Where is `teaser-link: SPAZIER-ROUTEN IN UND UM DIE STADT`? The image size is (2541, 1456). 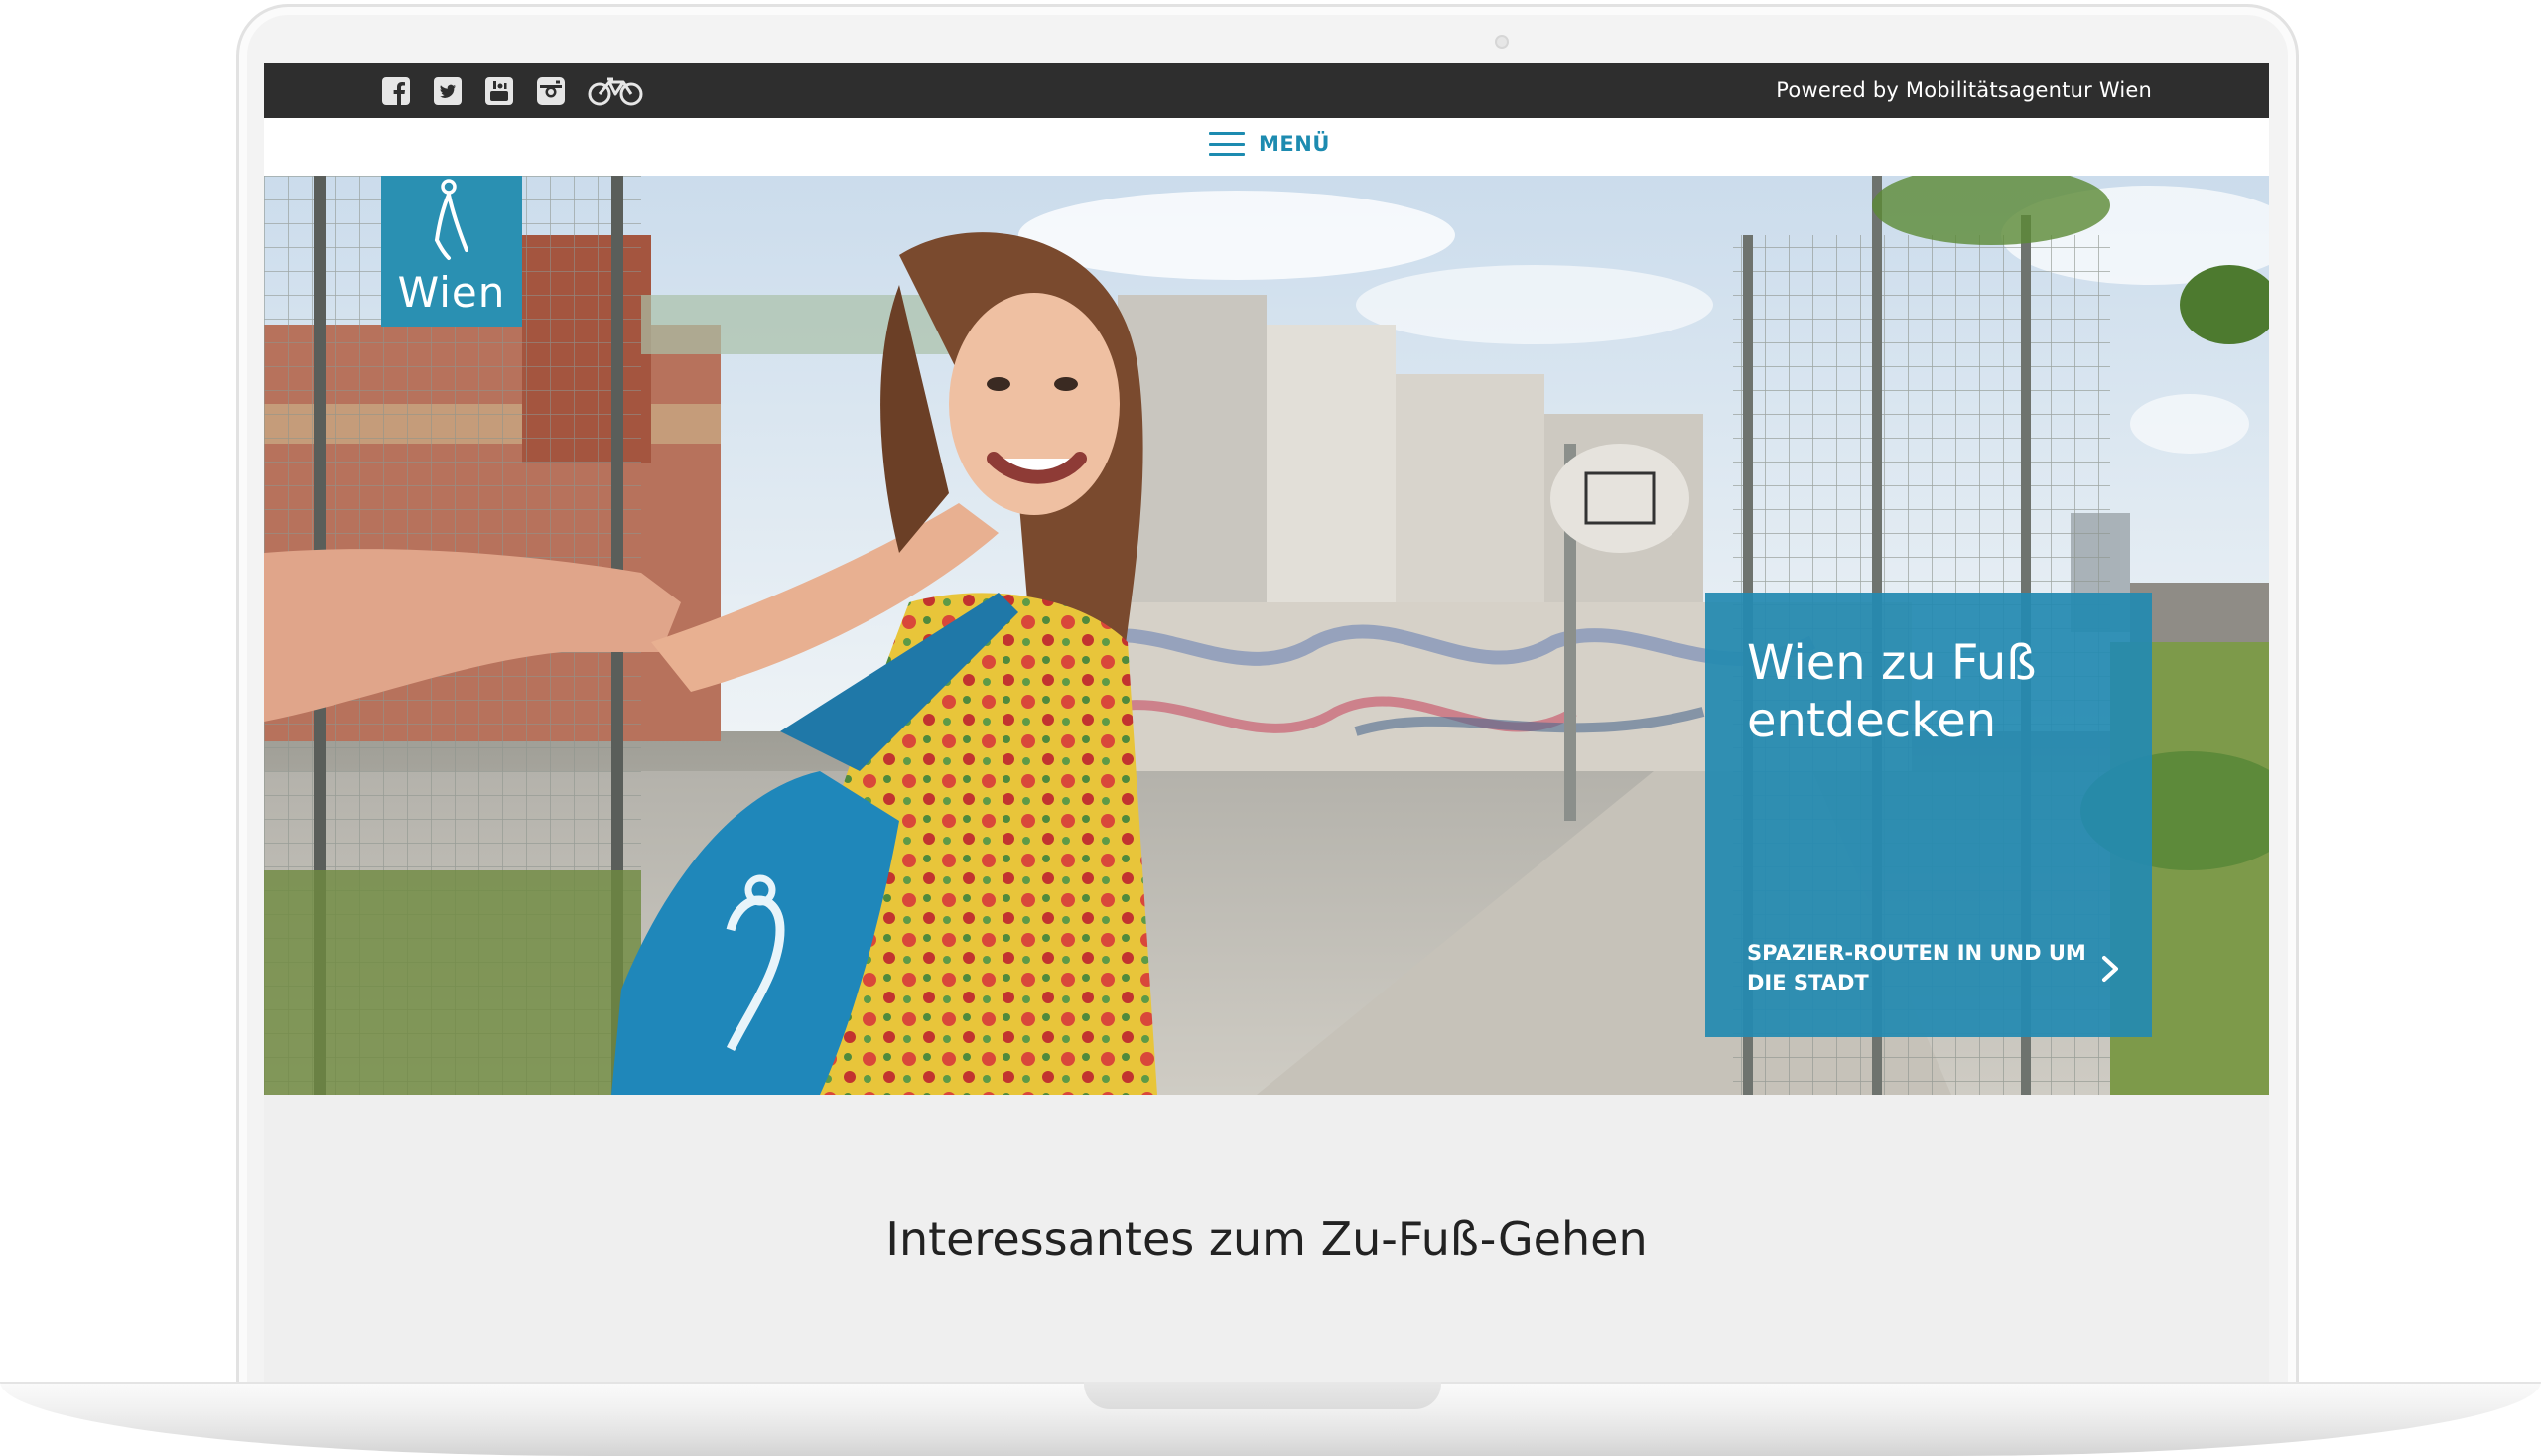 teaser-link: SPAZIER-ROUTEN IN UND UM DIE STADT is located at coordinates (1921, 967).